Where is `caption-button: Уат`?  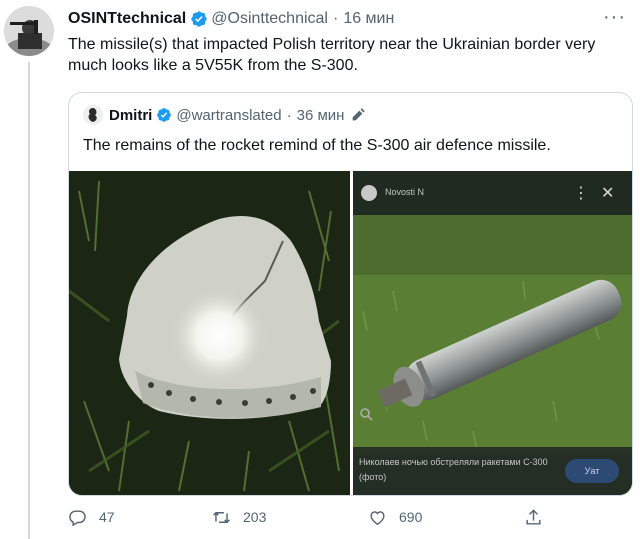 caption-button: Уат is located at coordinates (592, 471).